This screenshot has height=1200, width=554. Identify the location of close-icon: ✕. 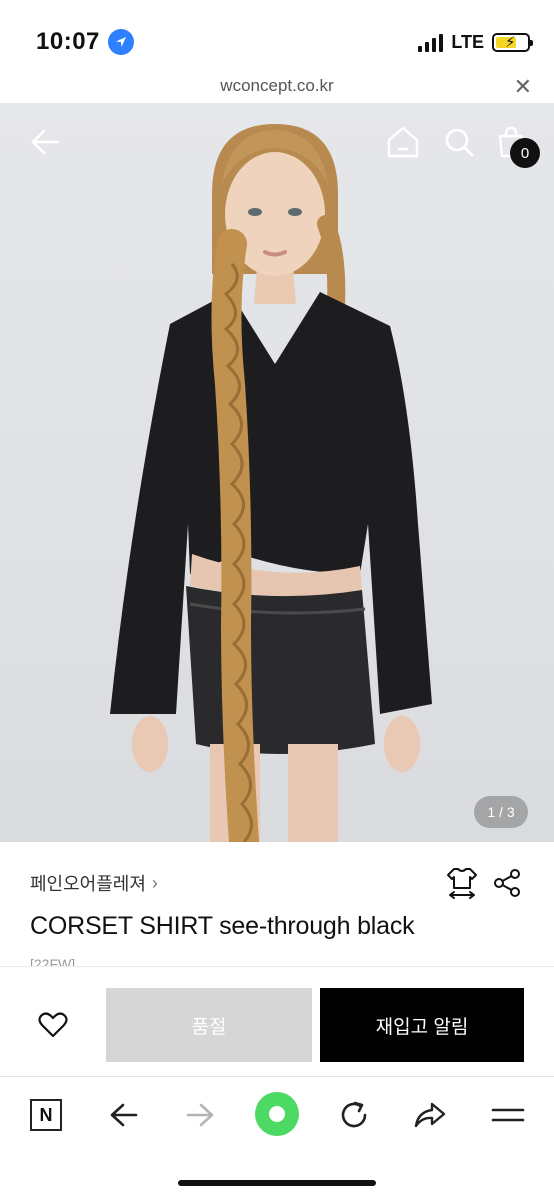
(523, 87).